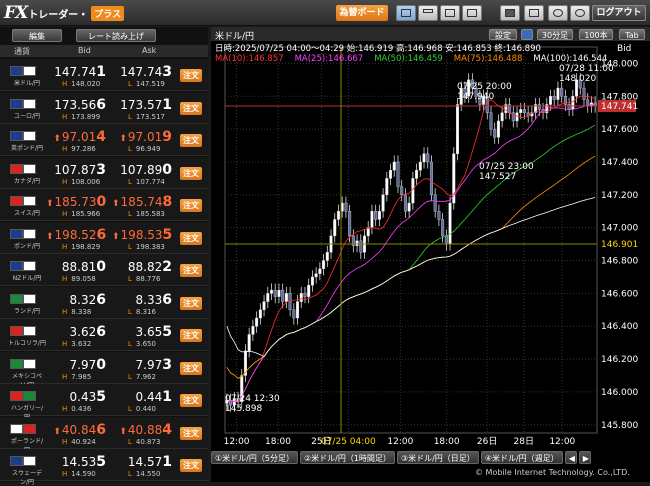 This screenshot has height=486, width=650. What do you see at coordinates (362, 13) in the screenshot?
I see `trade-board-button: 為替ボード` at bounding box center [362, 13].